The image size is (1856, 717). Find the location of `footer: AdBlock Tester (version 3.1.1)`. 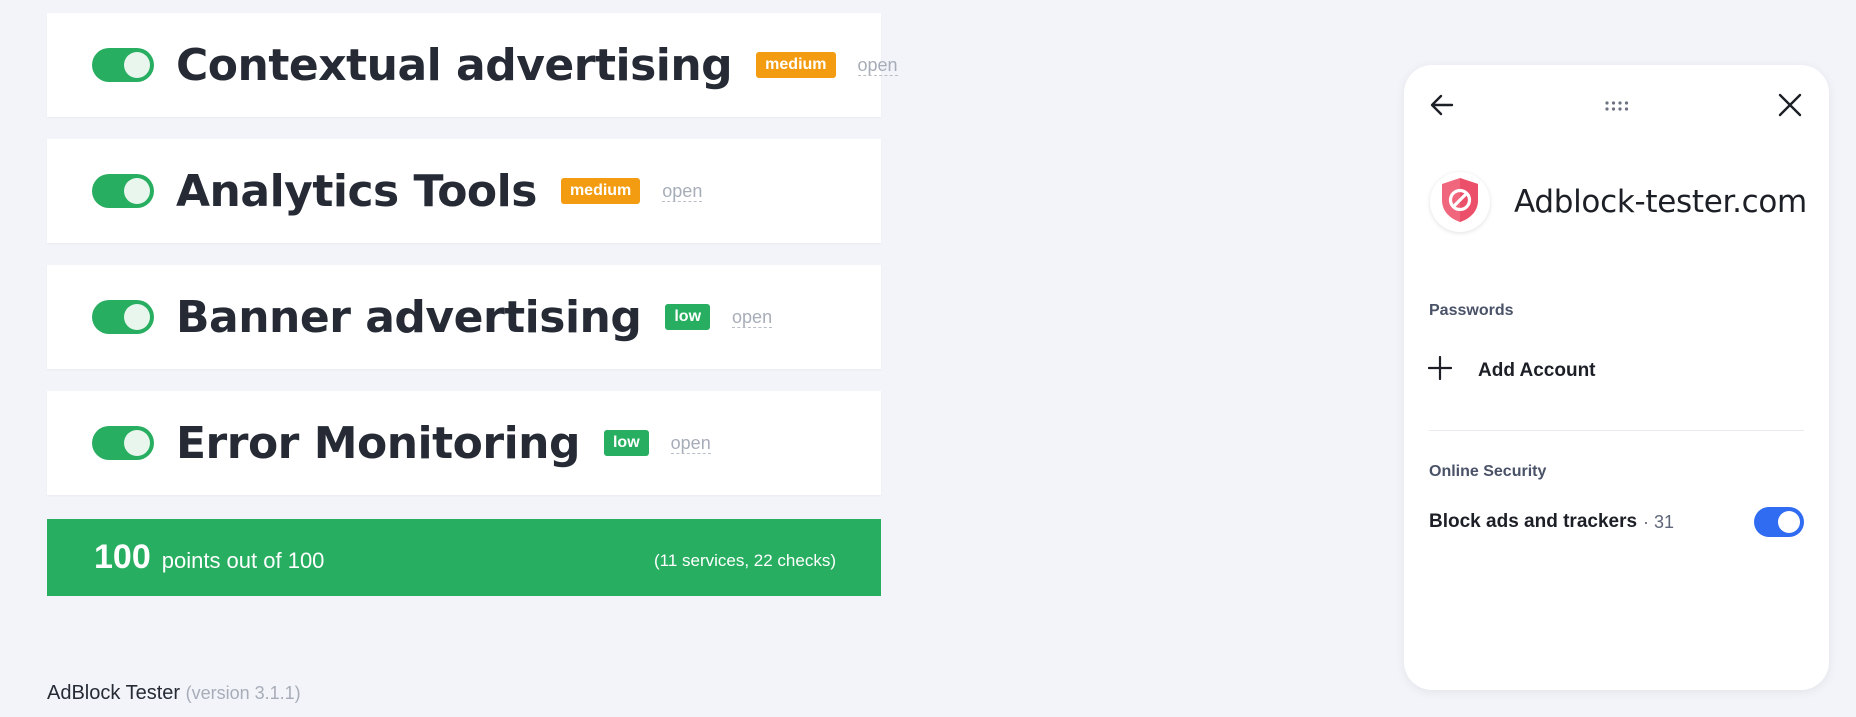

footer: AdBlock Tester (version 3.1.1) is located at coordinates (174, 693).